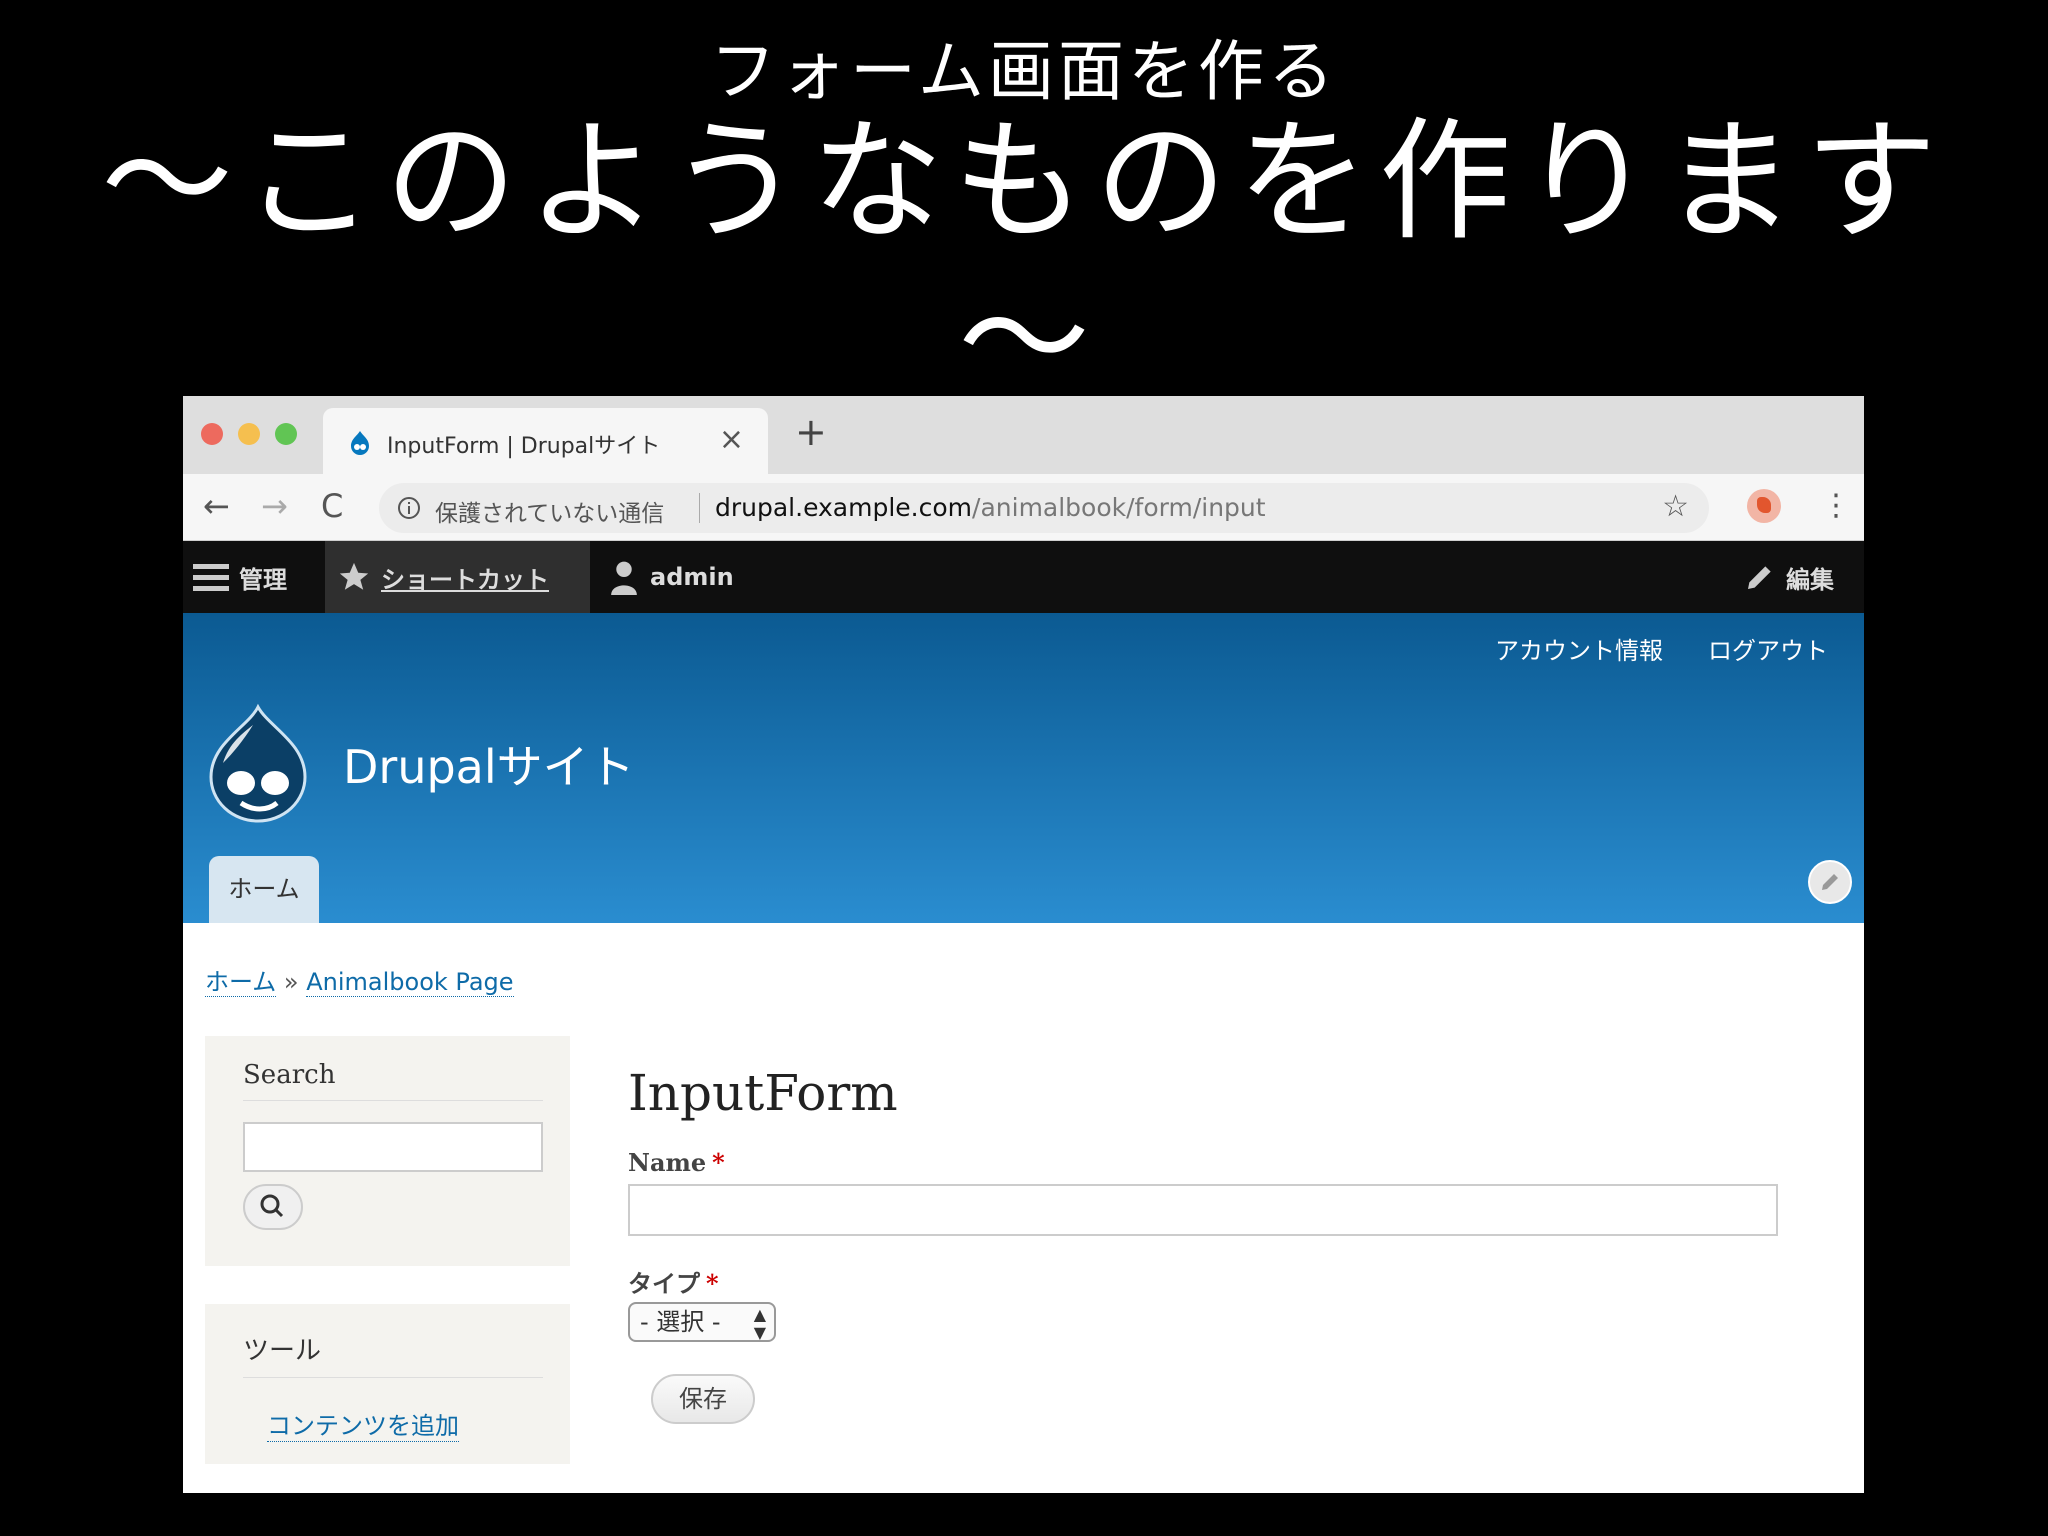 The height and width of the screenshot is (1536, 2048). Describe the element at coordinates (844, 507) in the screenshot. I see `url-host: drupal.example.com` at that location.